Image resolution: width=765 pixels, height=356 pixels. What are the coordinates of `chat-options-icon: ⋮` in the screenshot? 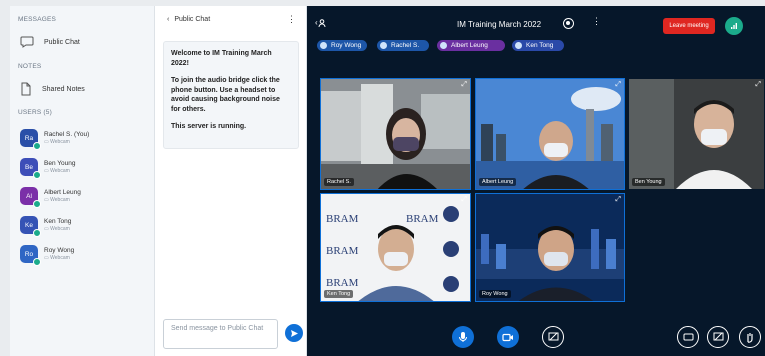 It's located at (291, 19).